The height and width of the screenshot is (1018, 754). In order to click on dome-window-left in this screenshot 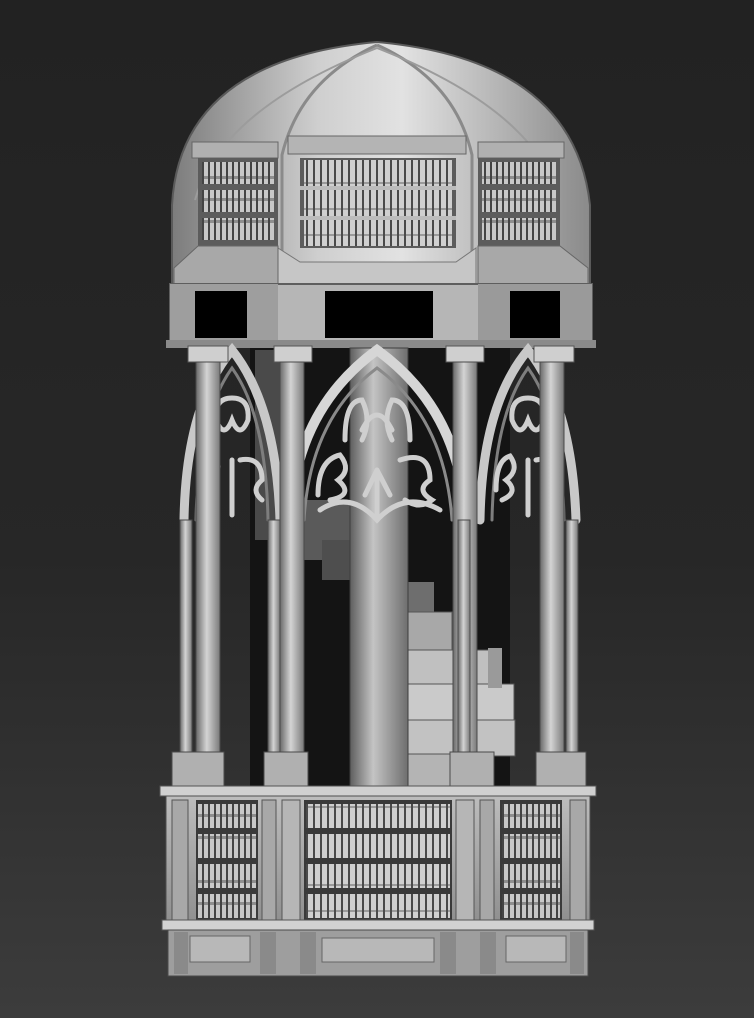, I will do `click(221, 314)`.